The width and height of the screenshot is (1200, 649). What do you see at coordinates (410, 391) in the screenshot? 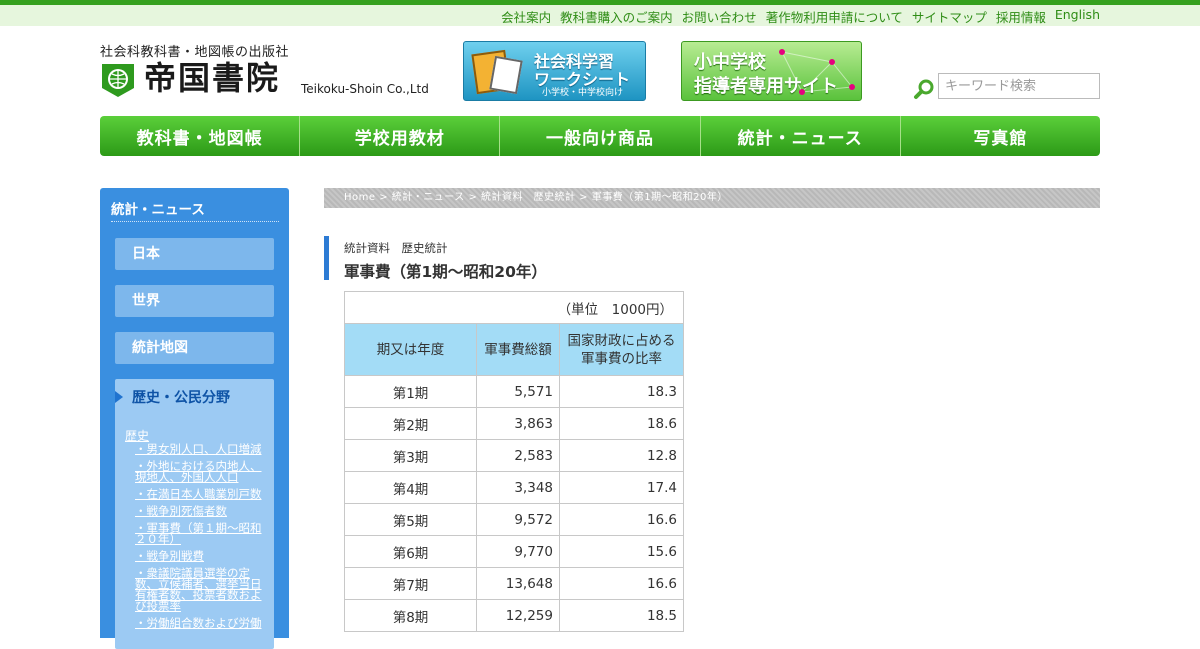
I see `table-cell: 第1期` at bounding box center [410, 391].